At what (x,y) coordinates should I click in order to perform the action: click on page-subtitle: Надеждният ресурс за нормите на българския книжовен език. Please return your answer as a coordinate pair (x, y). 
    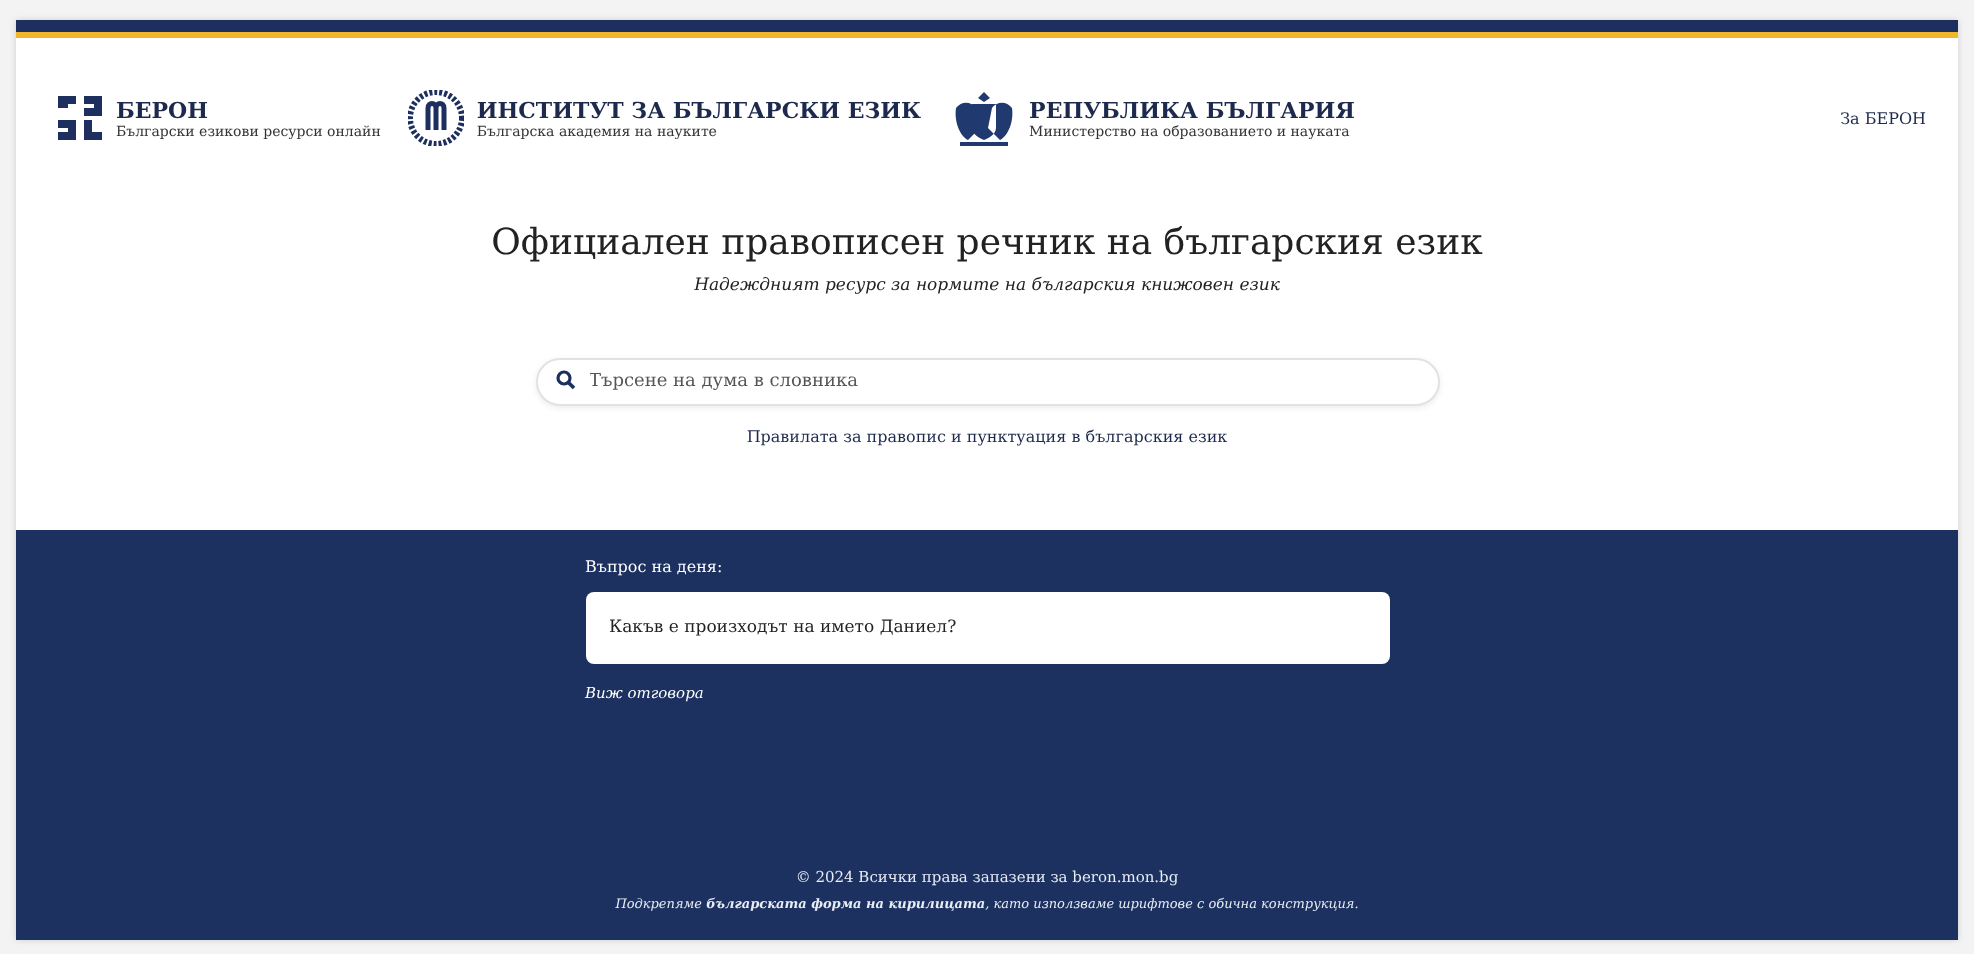
    Looking at the image, I should click on (987, 286).